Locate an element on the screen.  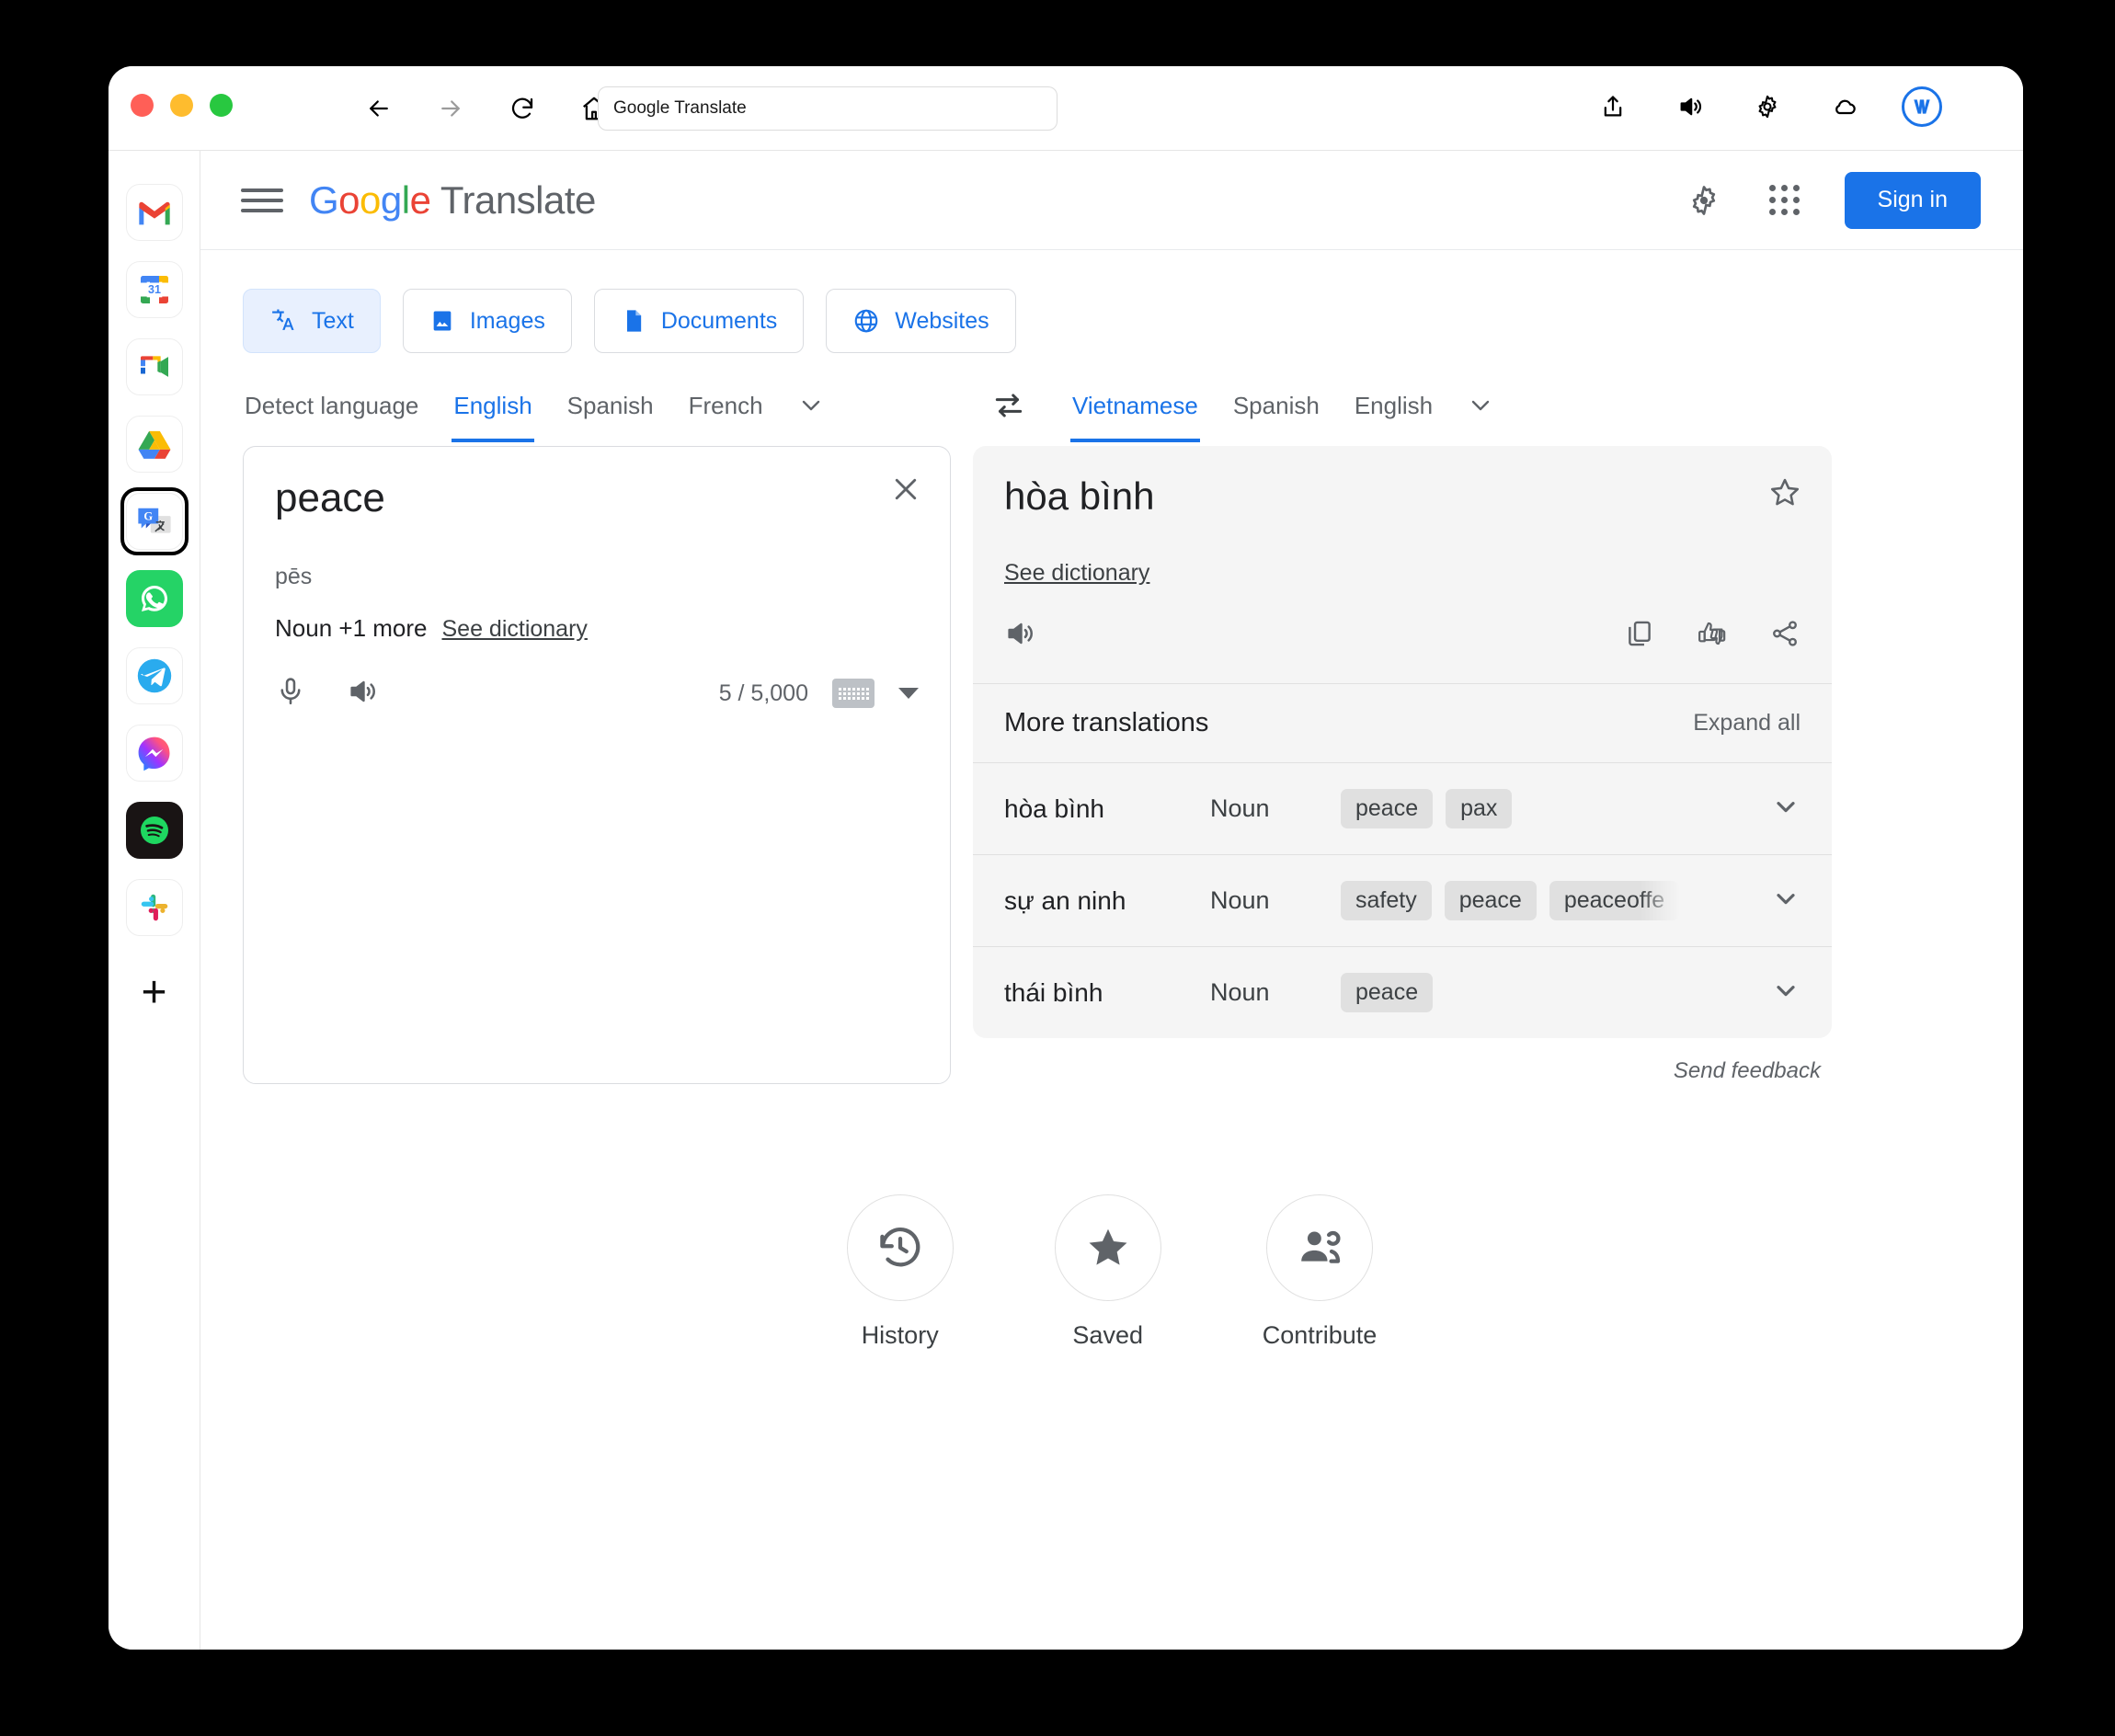
apps-grid-icon is located at coordinates (1785, 200).